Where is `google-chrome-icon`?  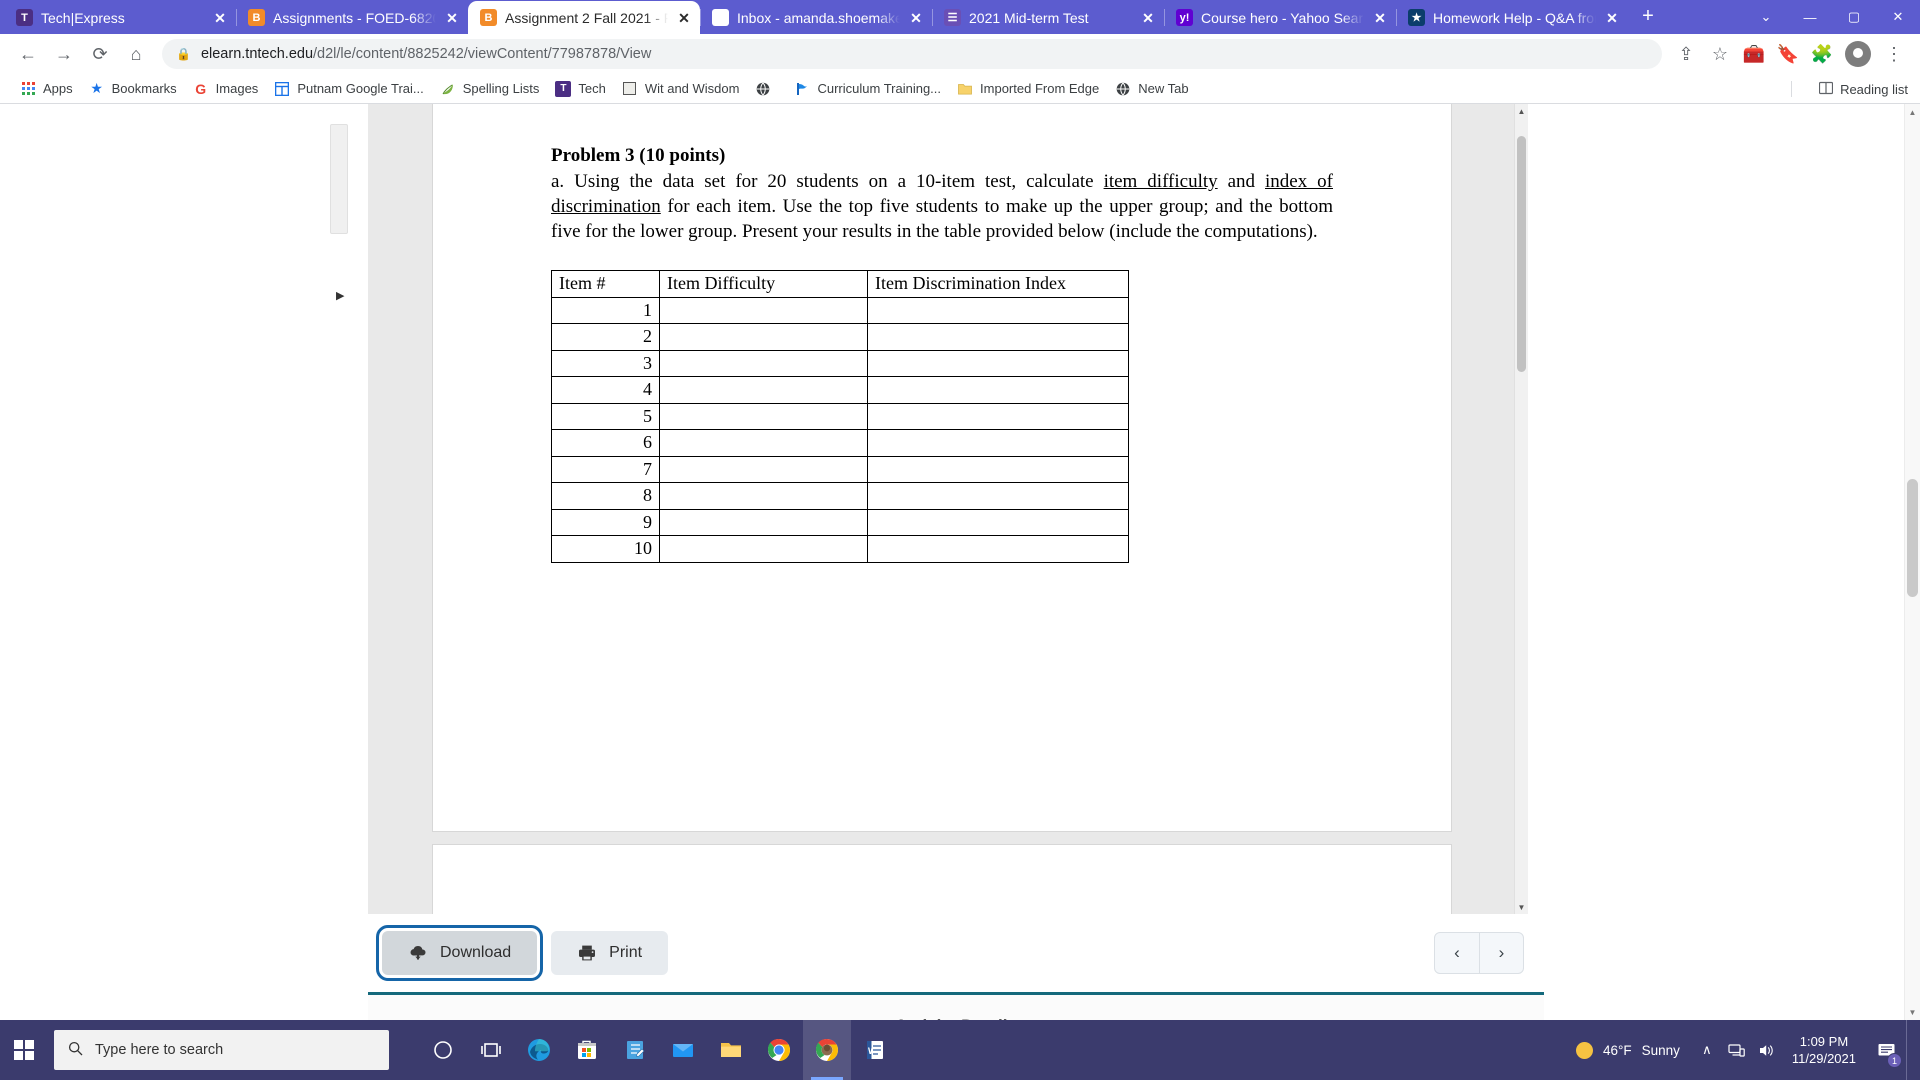 google-chrome-icon is located at coordinates (779, 1050).